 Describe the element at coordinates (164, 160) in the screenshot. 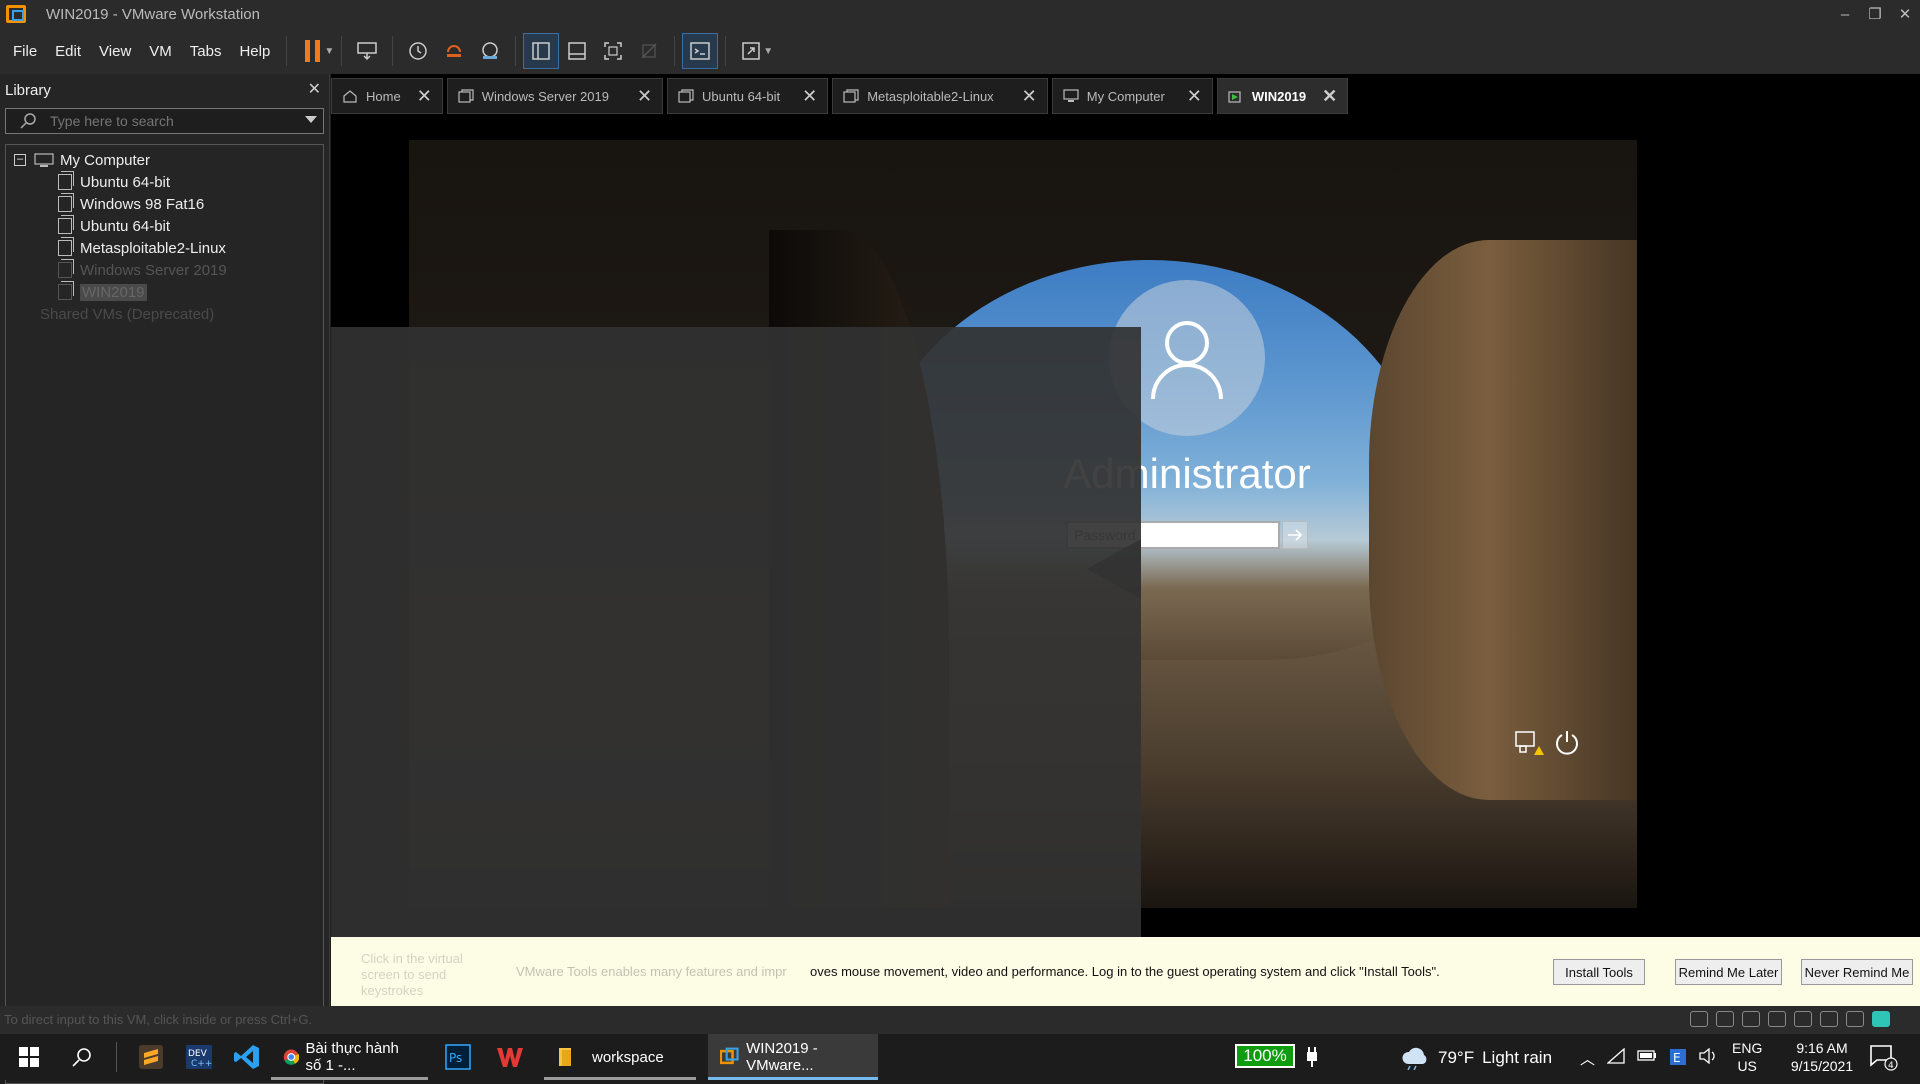

I see `tree-item-my-computer: – My Computer` at that location.